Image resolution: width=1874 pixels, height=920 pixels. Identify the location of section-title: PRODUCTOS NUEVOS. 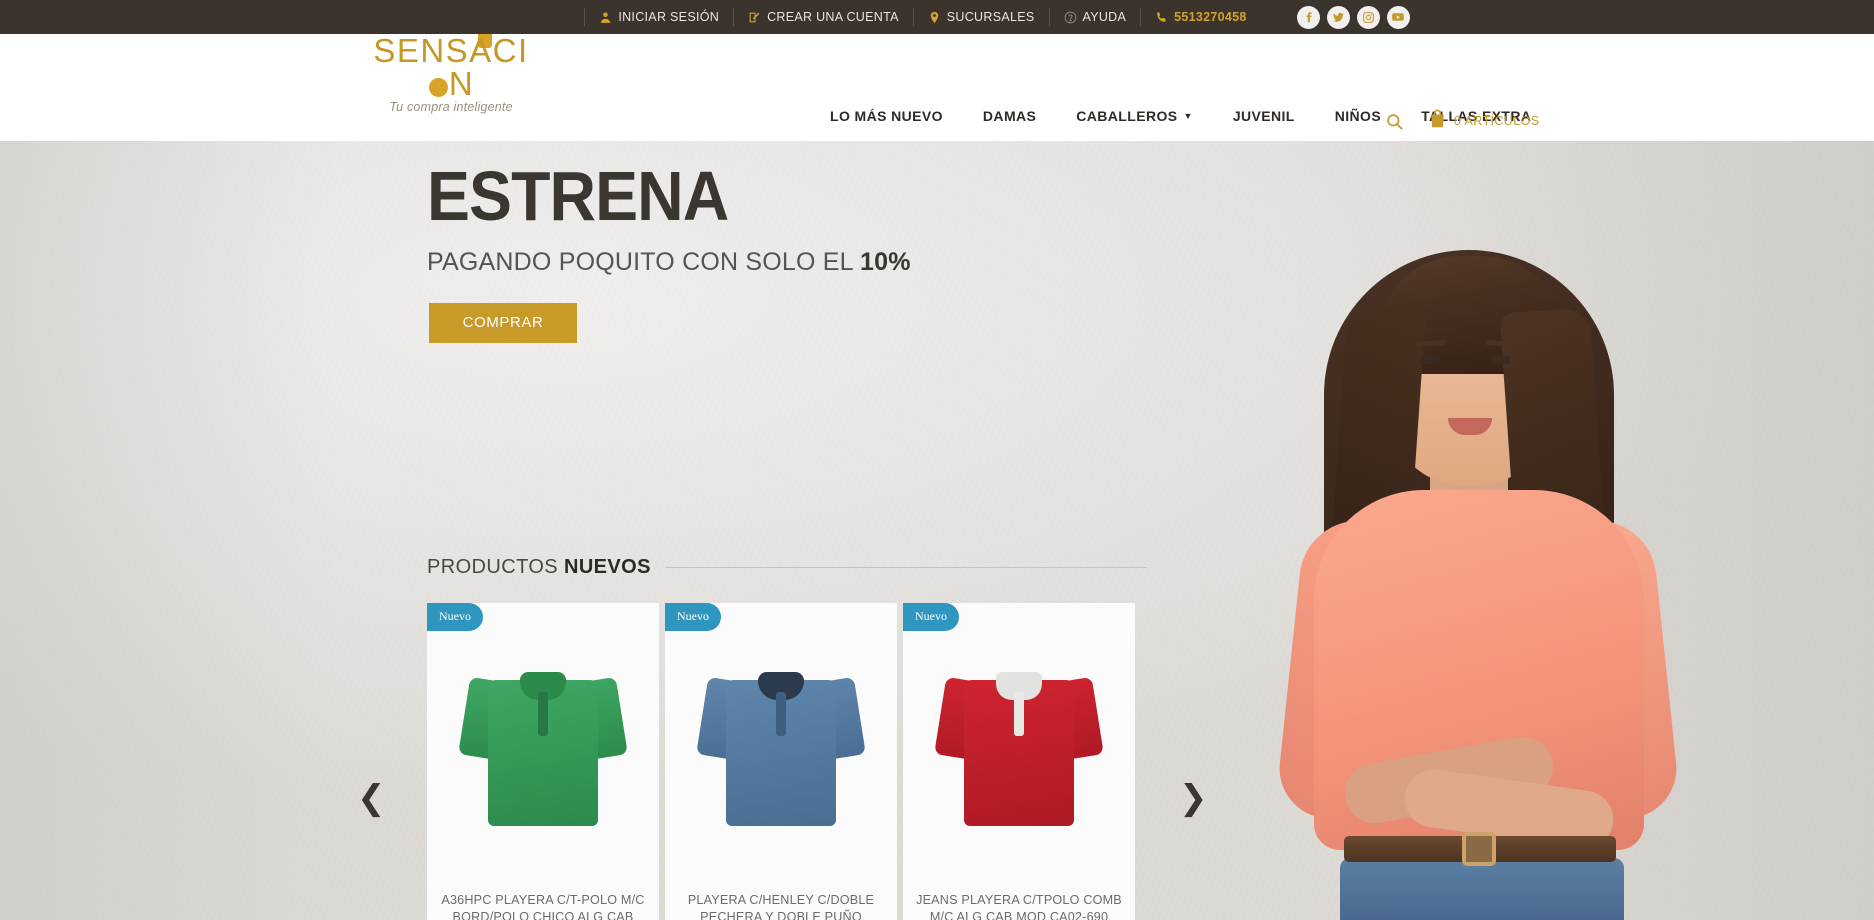
(539, 567).